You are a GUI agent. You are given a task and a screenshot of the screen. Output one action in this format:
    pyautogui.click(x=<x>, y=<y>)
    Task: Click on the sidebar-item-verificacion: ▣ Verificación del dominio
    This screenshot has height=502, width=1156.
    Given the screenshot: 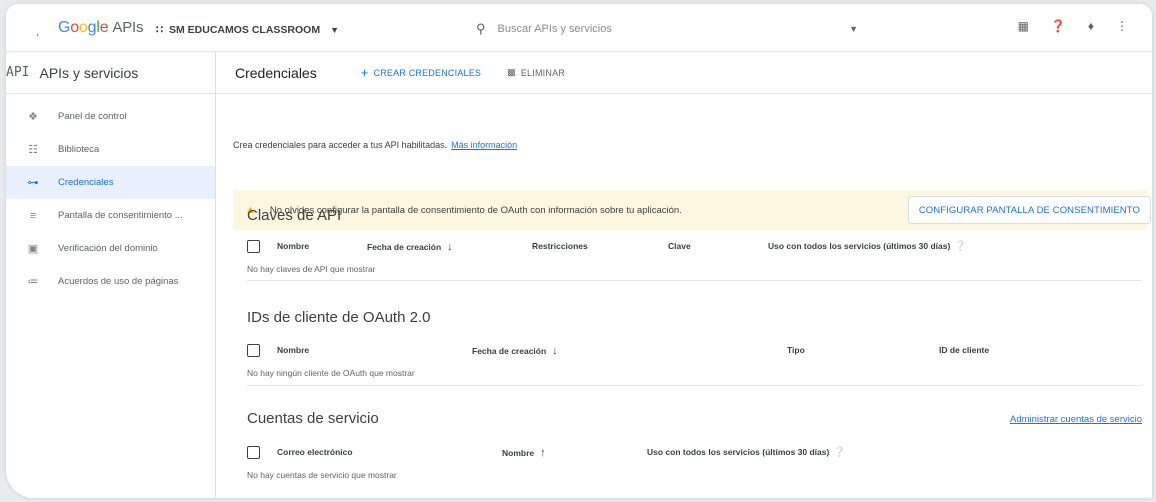 What is the action you would take?
    pyautogui.click(x=110, y=248)
    